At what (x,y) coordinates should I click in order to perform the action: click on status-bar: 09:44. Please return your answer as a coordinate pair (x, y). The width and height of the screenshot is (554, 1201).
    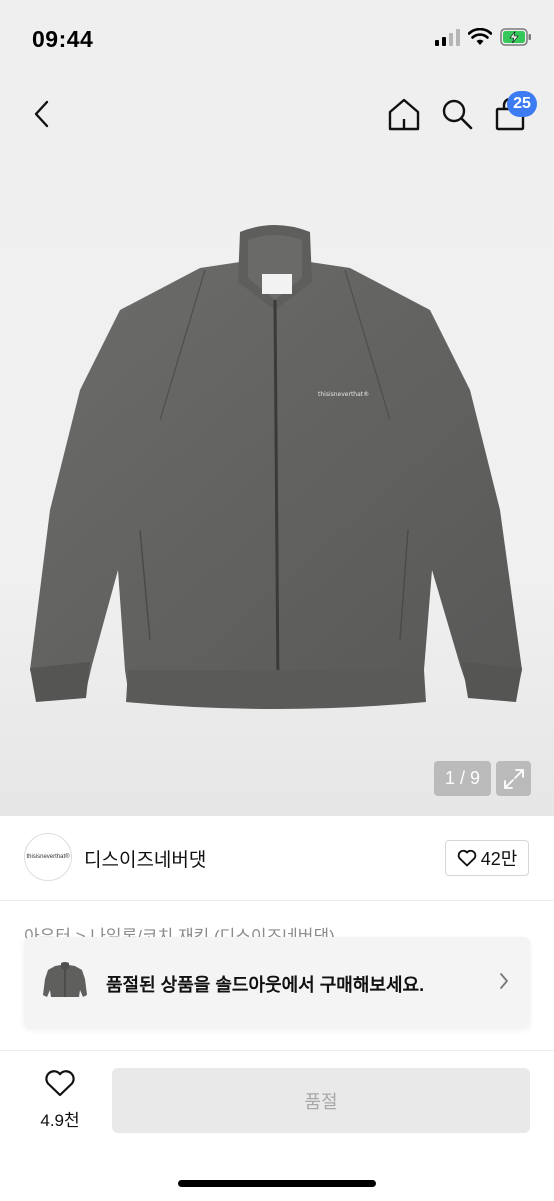
    Looking at the image, I should click on (277, 40).